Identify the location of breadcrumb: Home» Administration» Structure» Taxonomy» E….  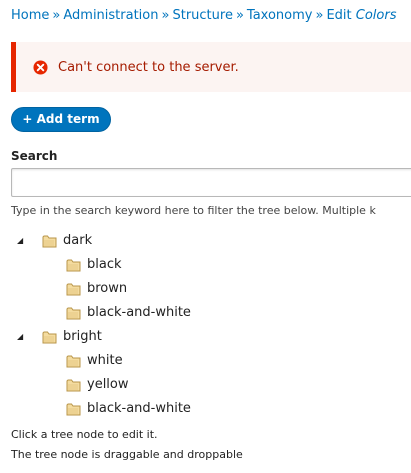
(204, 15).